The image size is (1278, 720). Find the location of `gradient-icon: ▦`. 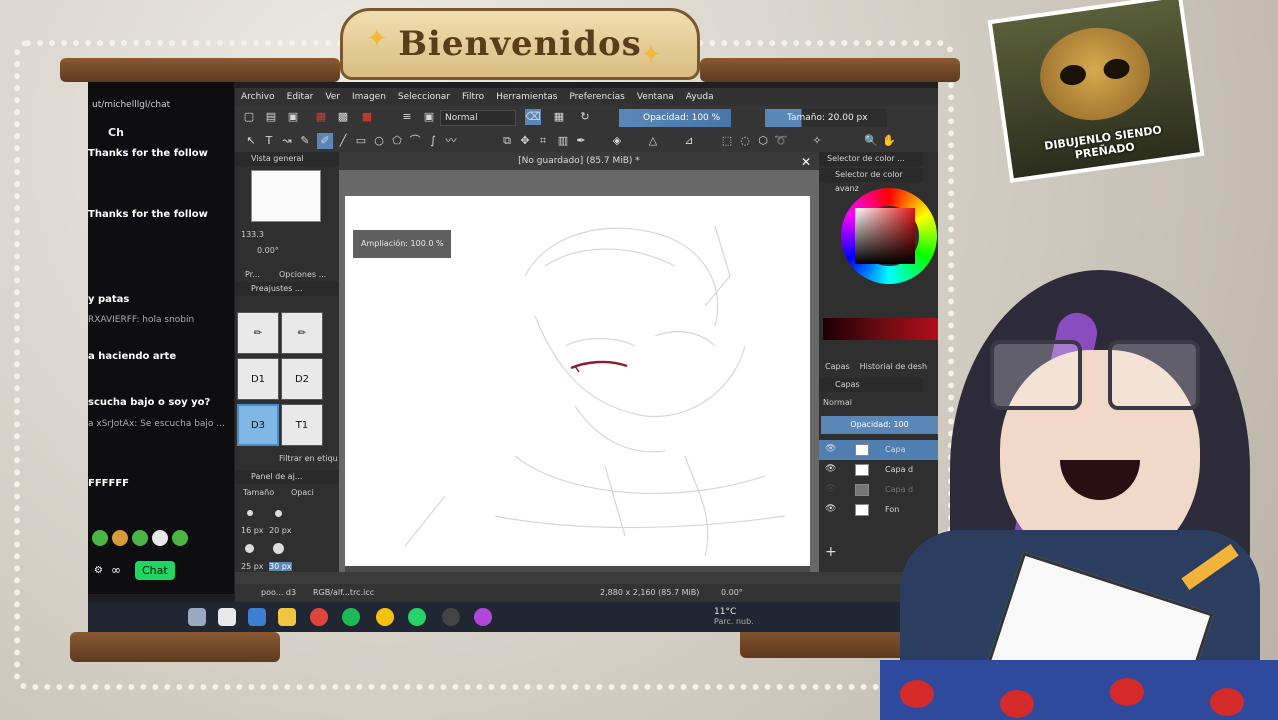

gradient-icon: ▦ is located at coordinates (321, 117).